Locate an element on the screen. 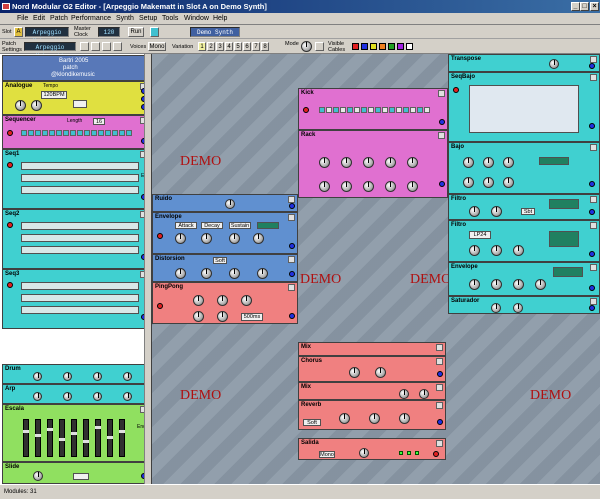 This screenshot has width=600, height=499. distortion-tone-knob is located at coordinates (262, 273).